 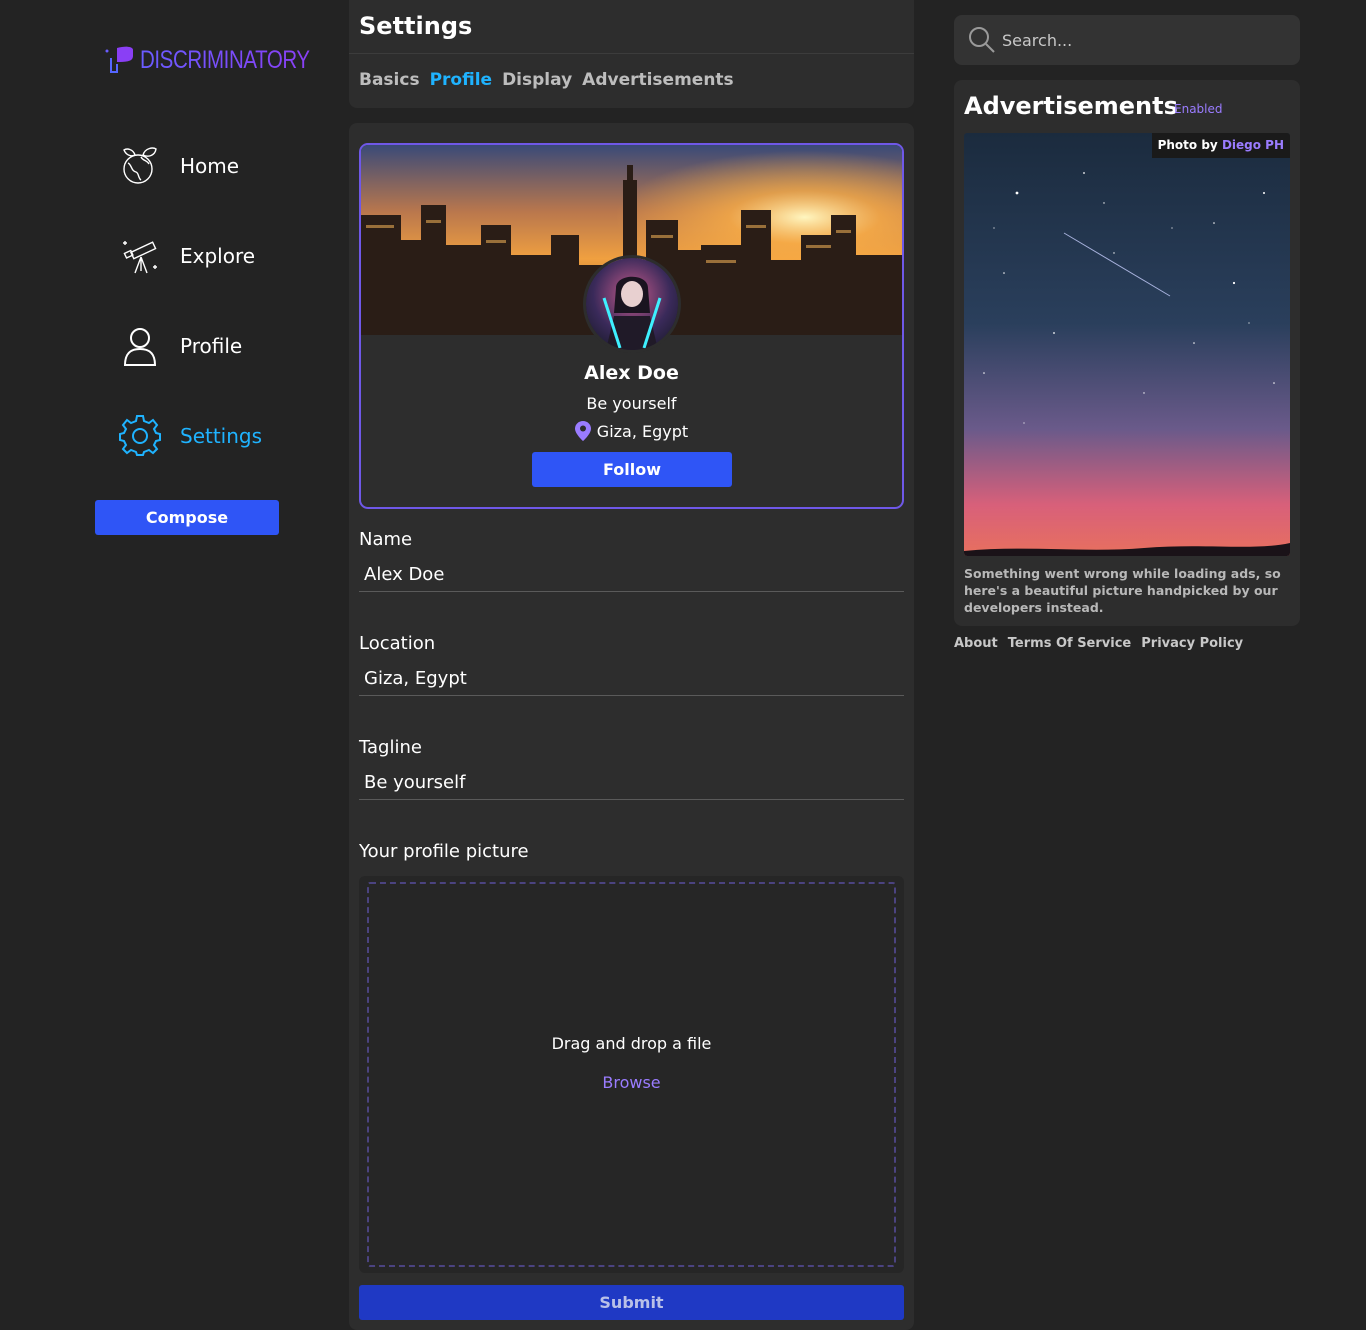 I want to click on footer-links: About Terms Of Service Privacy Policy, so click(x=1098, y=643).